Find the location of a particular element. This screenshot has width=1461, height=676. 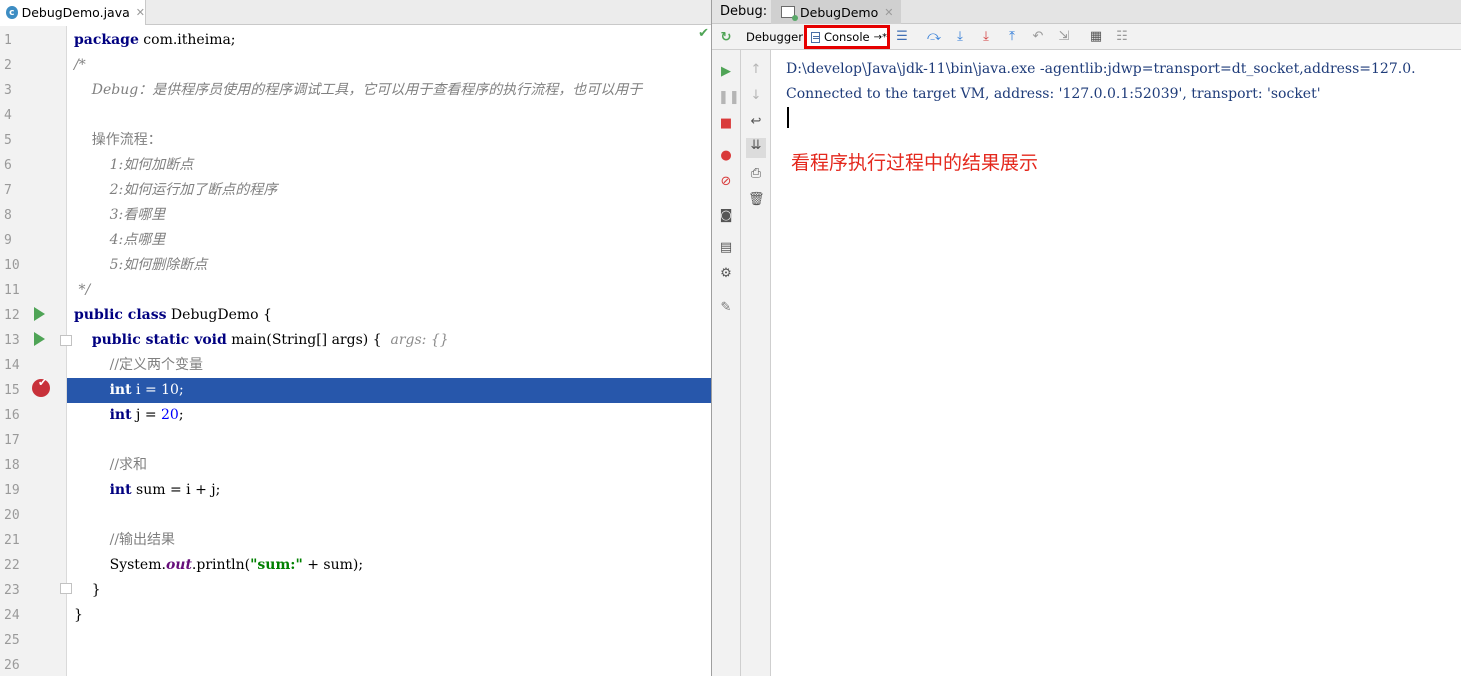

trace-icon: ☷ is located at coordinates (1122, 37).